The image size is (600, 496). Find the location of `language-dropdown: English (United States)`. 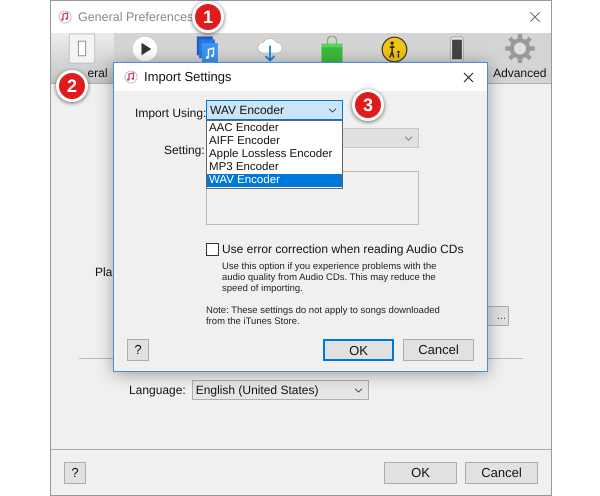

language-dropdown: English (United States) is located at coordinates (280, 390).